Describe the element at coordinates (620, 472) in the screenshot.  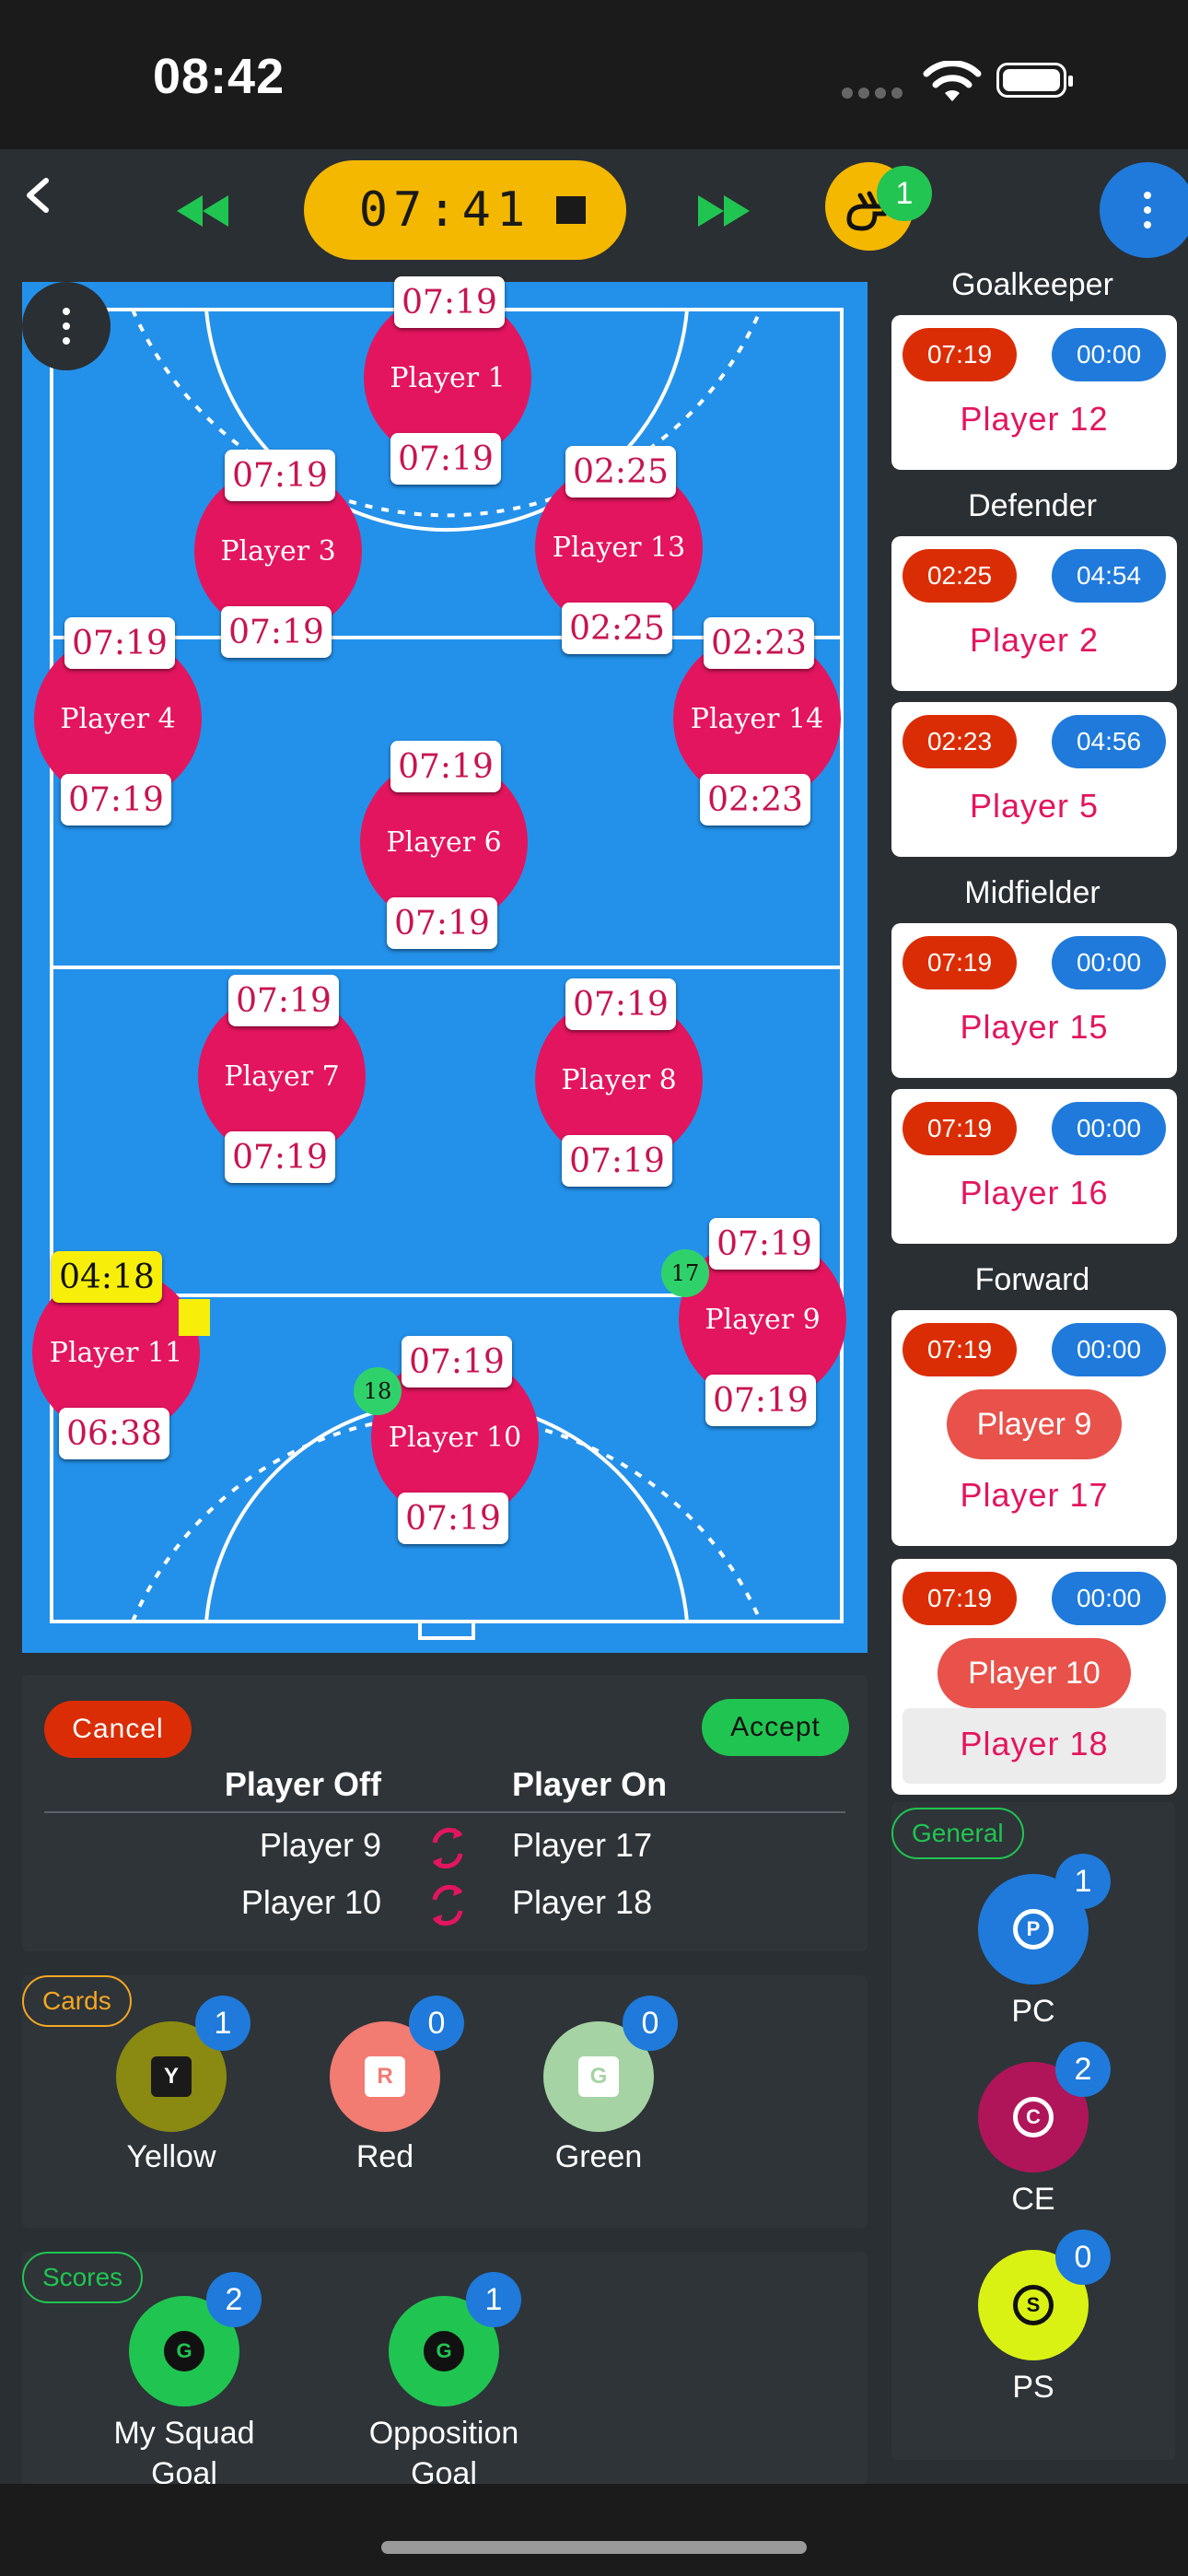
I see `player-top-time: 02:25` at that location.